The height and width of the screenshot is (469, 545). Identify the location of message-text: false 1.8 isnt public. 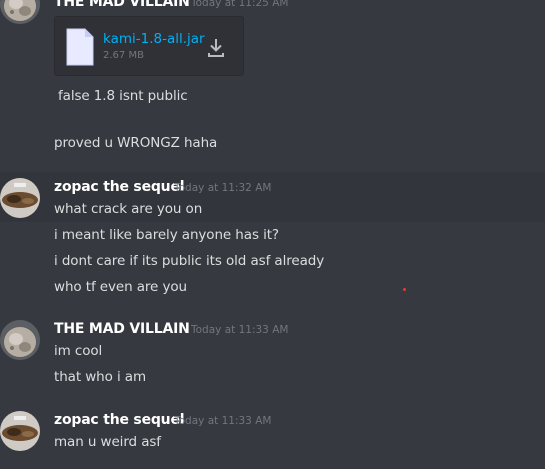
(123, 96).